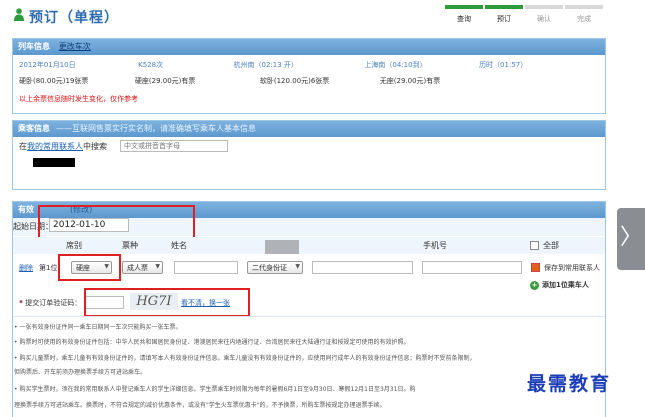 Image resolution: width=645 pixels, height=417 pixels. What do you see at coordinates (98, 327) in the screenshot?
I see `note-line-1: • 一张有效身份证件同一乘车日期同一车次只能购买一张车票。` at bounding box center [98, 327].